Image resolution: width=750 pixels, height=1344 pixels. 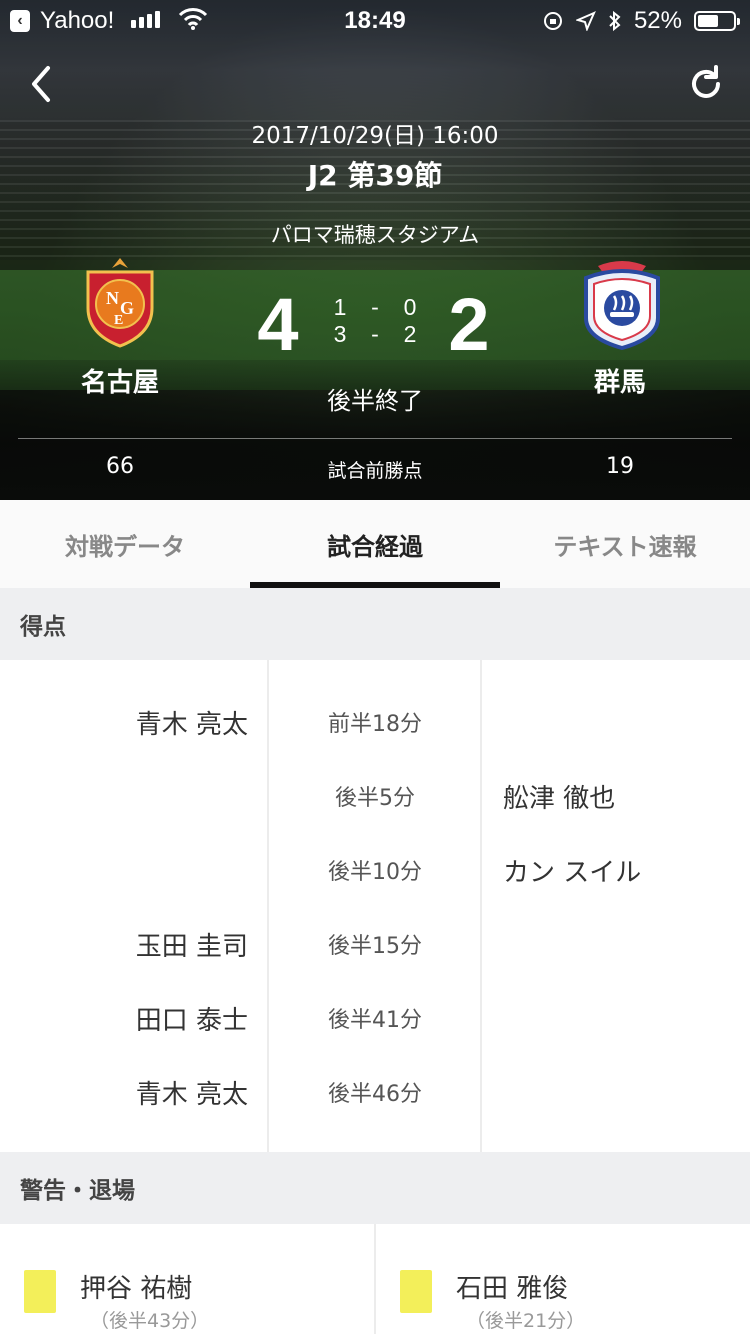 What do you see at coordinates (125, 544) in the screenshot?
I see `tab-head-to-head: 対戦データ` at bounding box center [125, 544].